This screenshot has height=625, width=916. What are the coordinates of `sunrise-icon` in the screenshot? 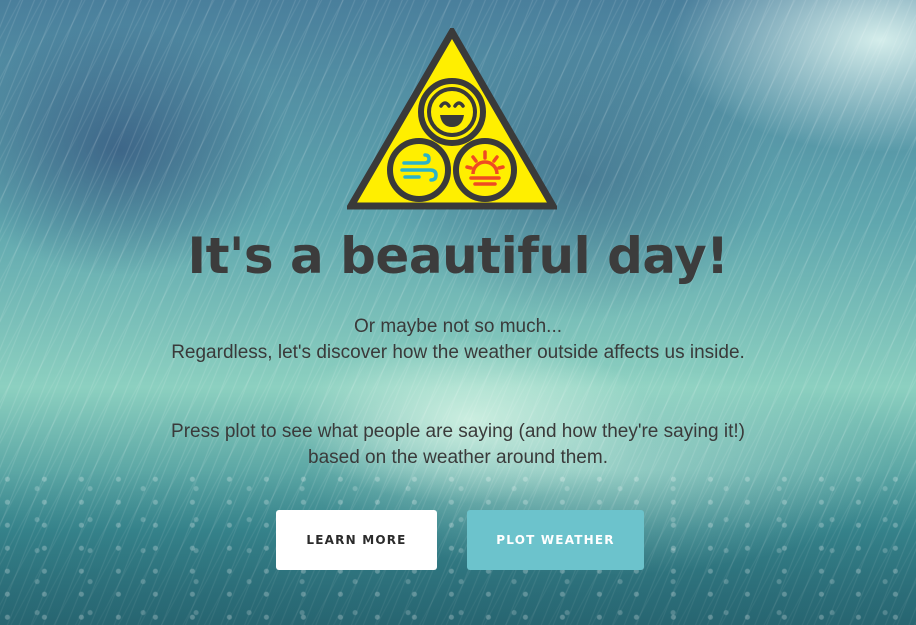 It's located at (485, 170).